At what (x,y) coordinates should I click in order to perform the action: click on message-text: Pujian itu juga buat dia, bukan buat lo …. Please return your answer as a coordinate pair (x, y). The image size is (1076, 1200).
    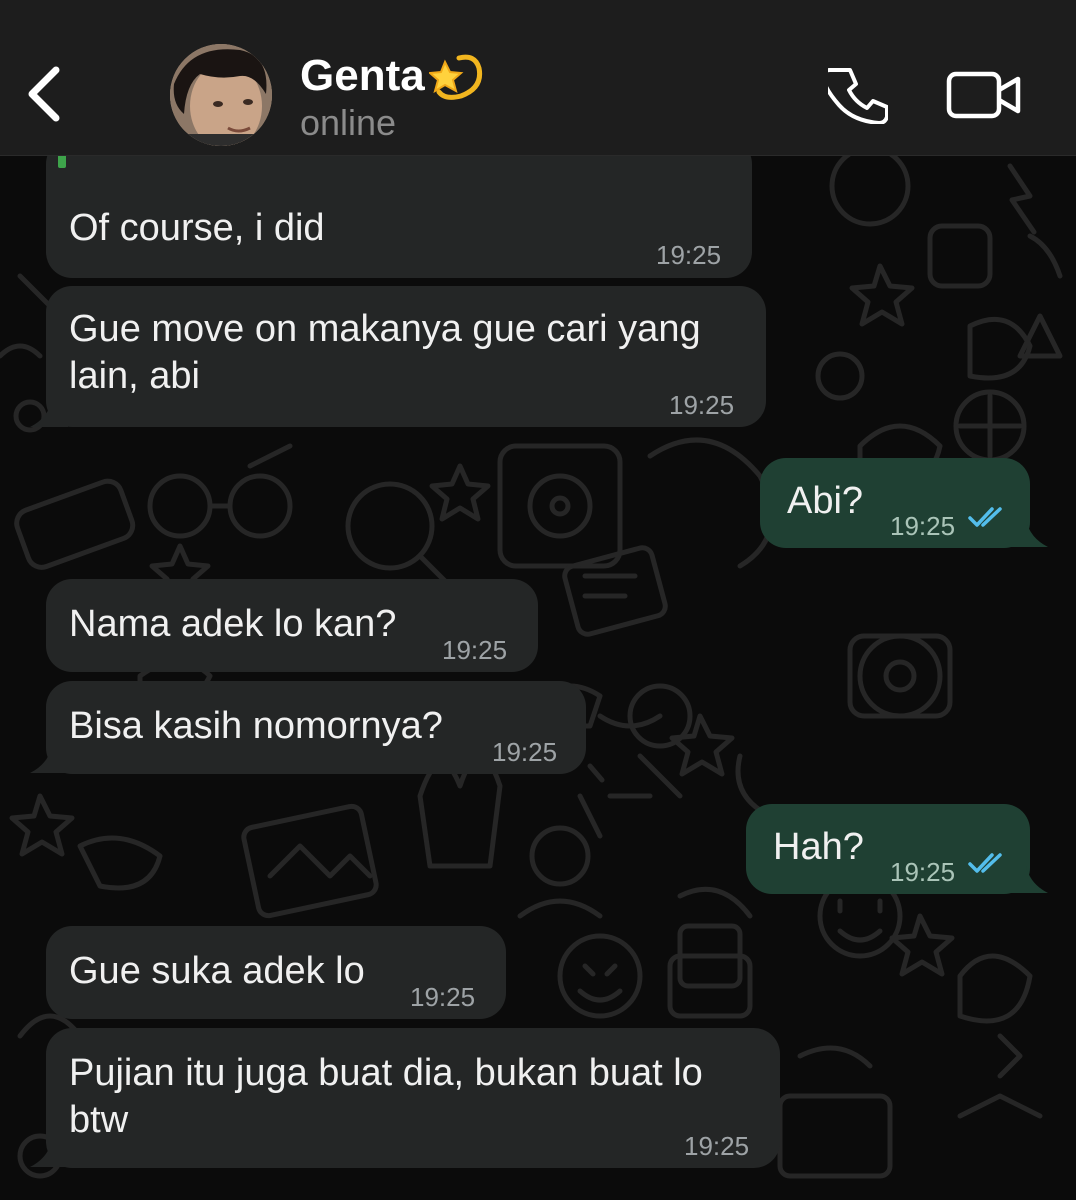
    Looking at the image, I should click on (386, 1096).